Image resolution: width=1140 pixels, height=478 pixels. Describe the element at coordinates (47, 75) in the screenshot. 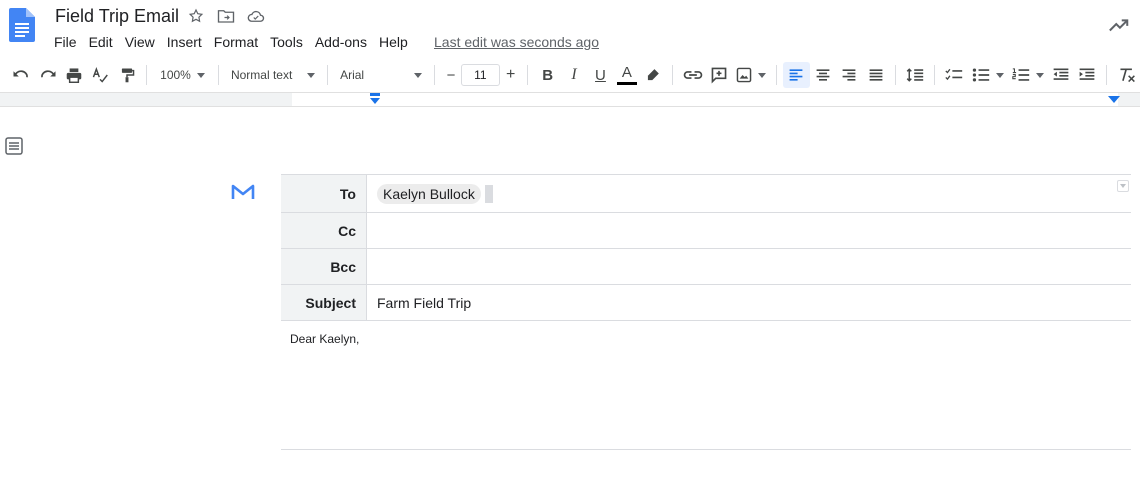

I see `redo-icon` at that location.